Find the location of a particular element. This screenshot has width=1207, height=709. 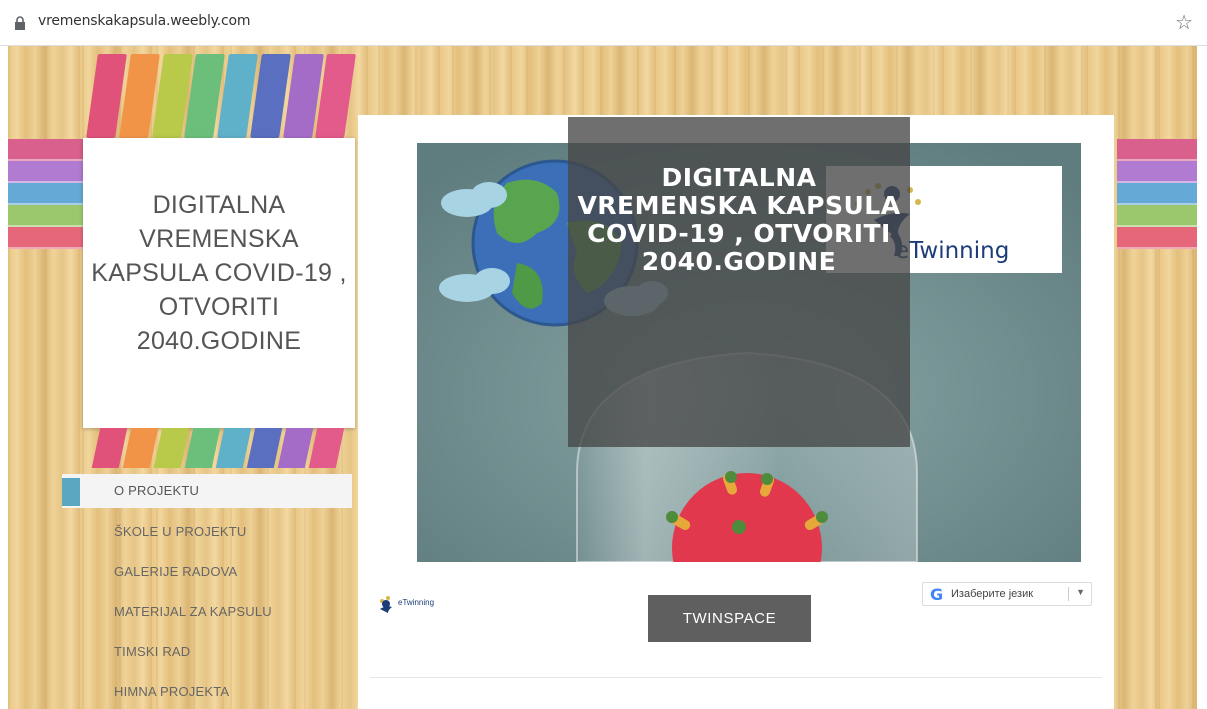

language-select: G Изаберите језик ▼ is located at coordinates (1007, 594).